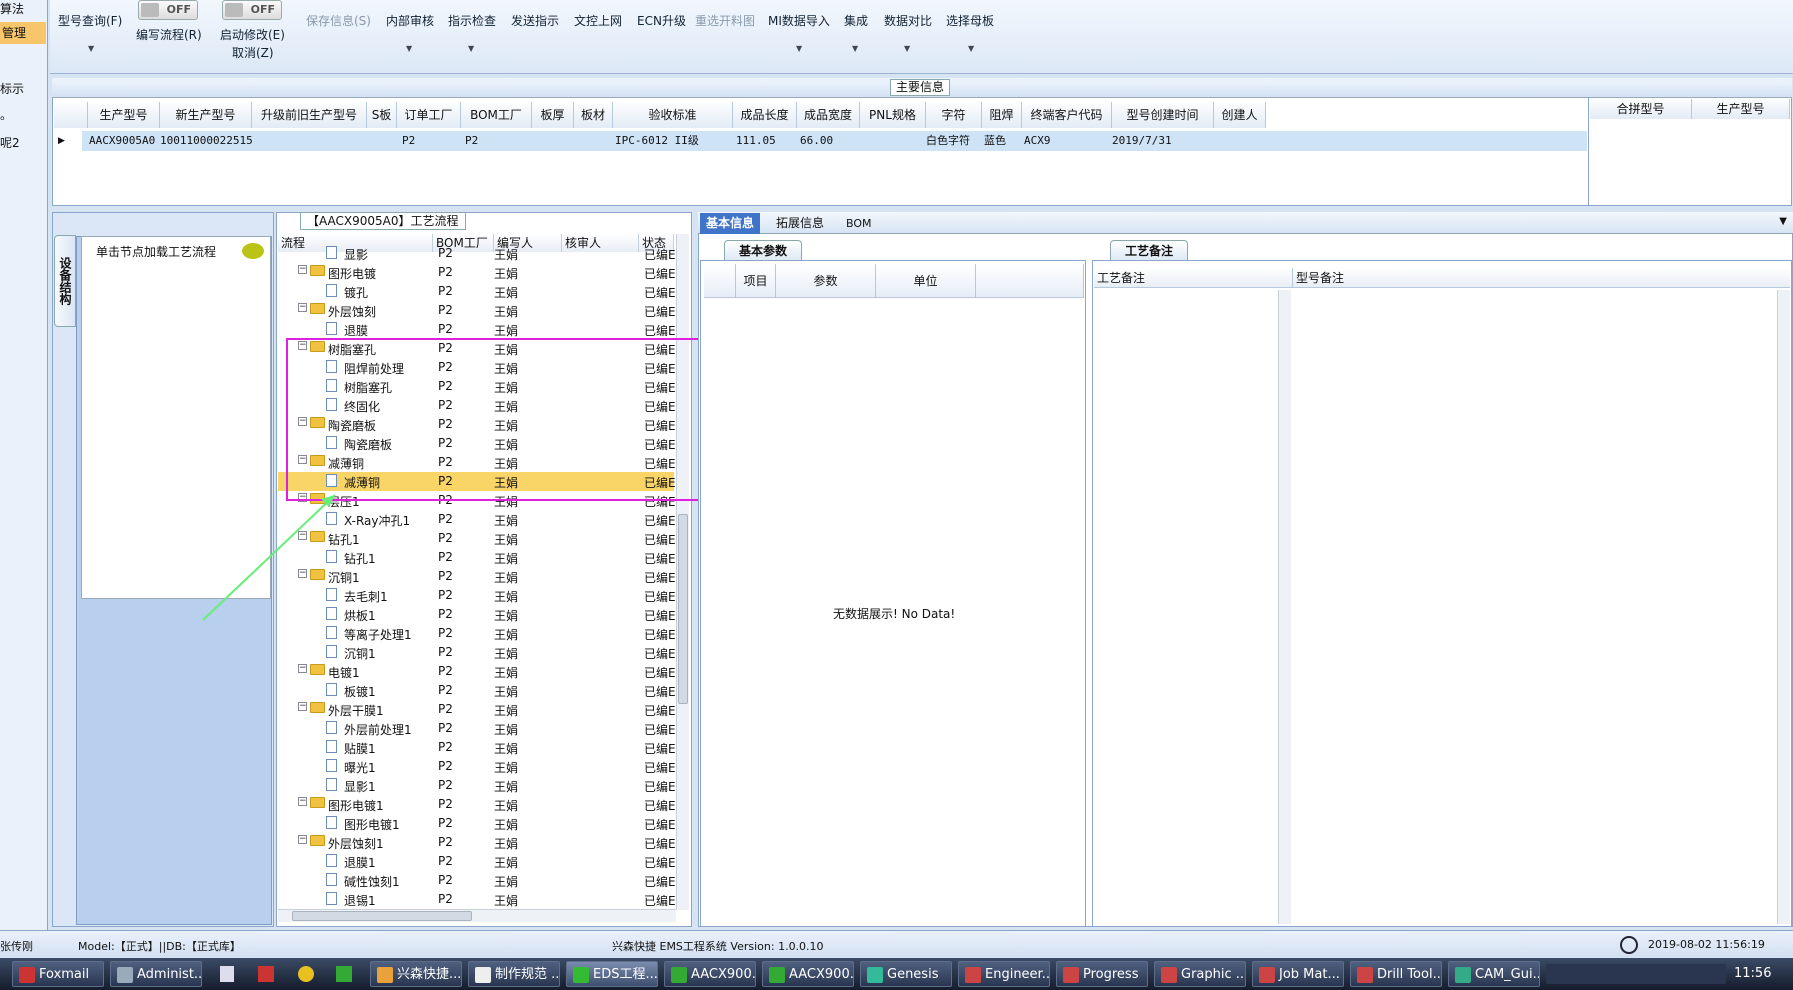 This screenshot has width=1793, height=990. What do you see at coordinates (124, 115) in the screenshot?
I see `col-prod-no: 生产型号` at bounding box center [124, 115].